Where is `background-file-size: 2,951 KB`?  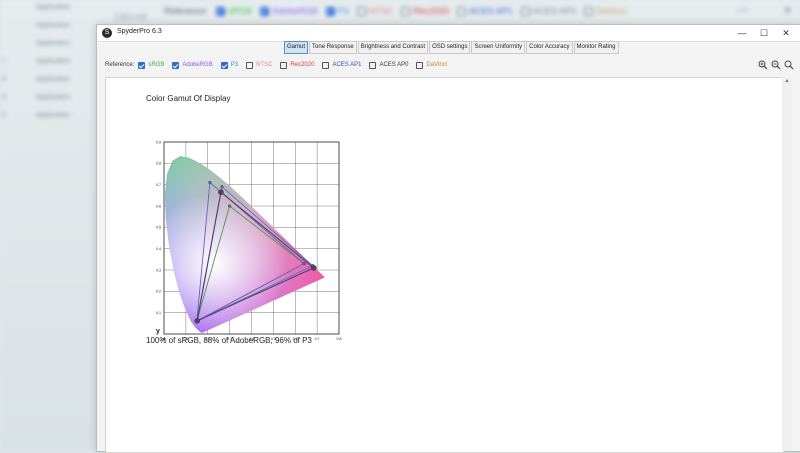 background-file-size: 2,951 KB is located at coordinates (130, 17).